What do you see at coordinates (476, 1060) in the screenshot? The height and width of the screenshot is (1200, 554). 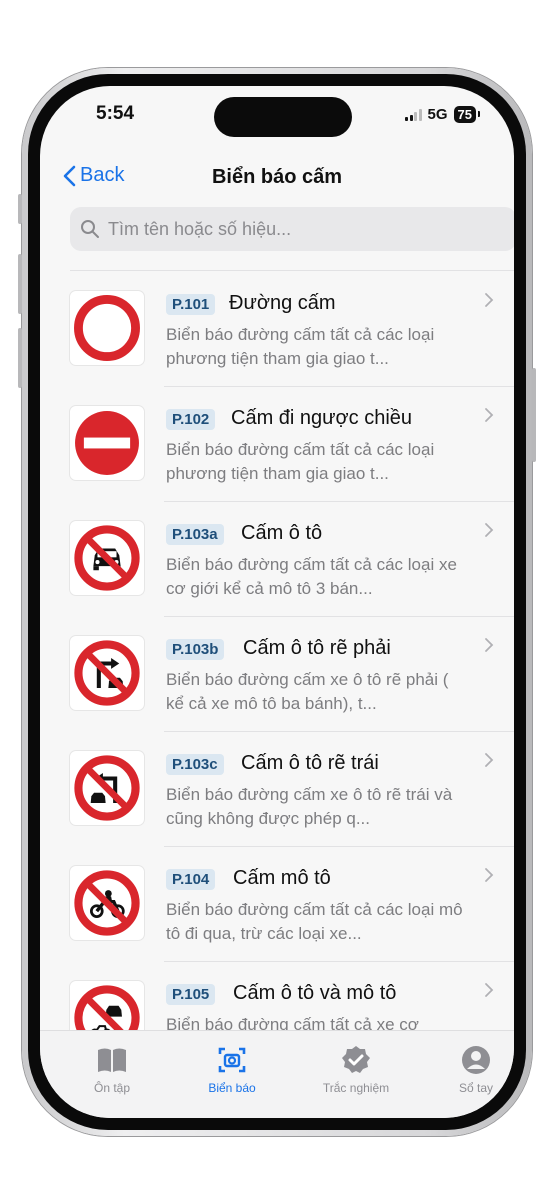 I see `person-icon` at bounding box center [476, 1060].